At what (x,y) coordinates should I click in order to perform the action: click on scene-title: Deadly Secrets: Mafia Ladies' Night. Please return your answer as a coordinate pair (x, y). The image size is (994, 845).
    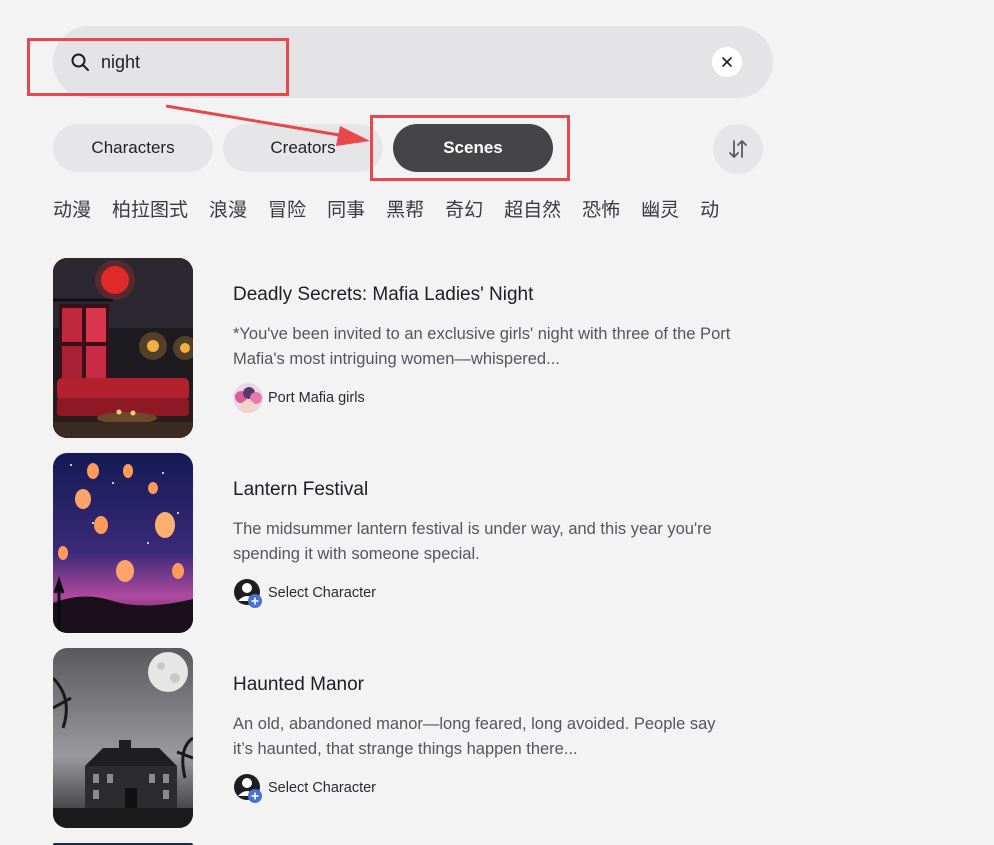
    Looking at the image, I should click on (383, 295).